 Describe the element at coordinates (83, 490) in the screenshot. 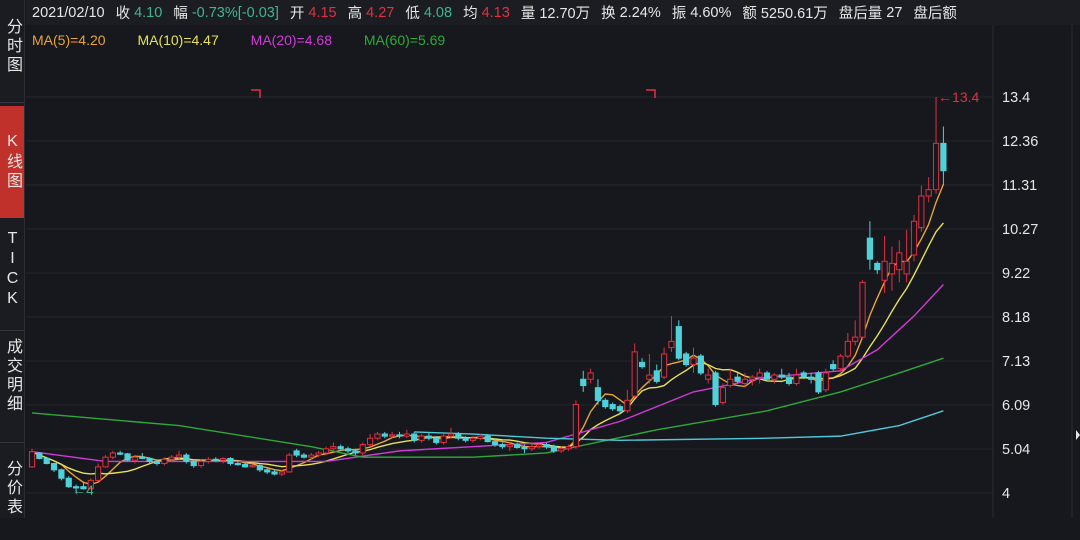

I see `min-price-marker: ←4` at that location.